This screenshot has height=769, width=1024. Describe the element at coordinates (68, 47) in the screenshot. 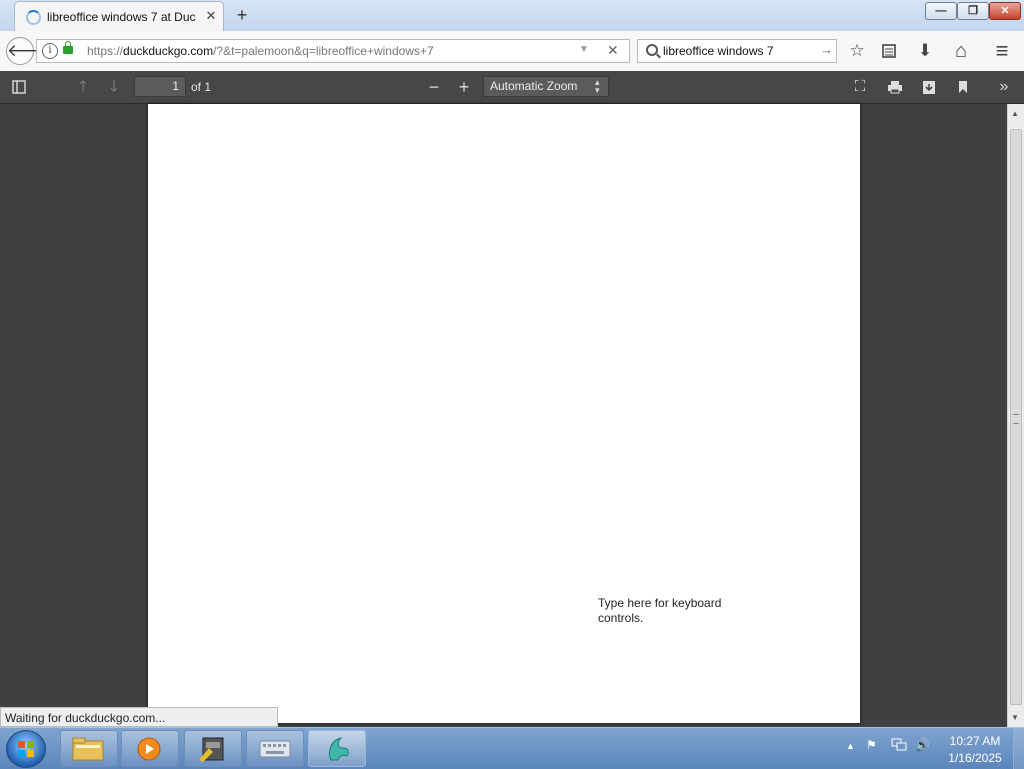

I see `lock-icon` at that location.